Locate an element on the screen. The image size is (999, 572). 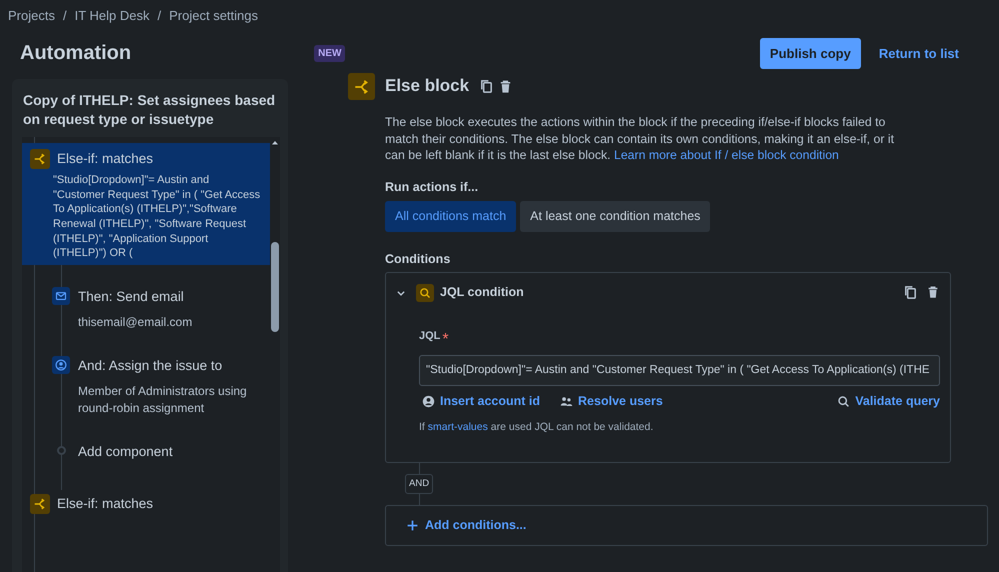
step-detail: thisemail@email.com is located at coordinates (135, 322).